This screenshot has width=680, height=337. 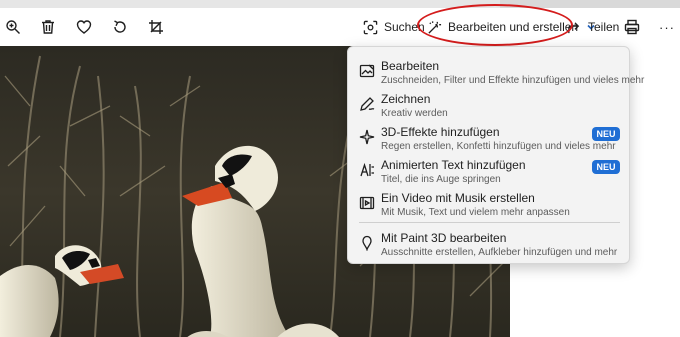 What do you see at coordinates (367, 203) in the screenshot?
I see `video-icon` at bounding box center [367, 203].